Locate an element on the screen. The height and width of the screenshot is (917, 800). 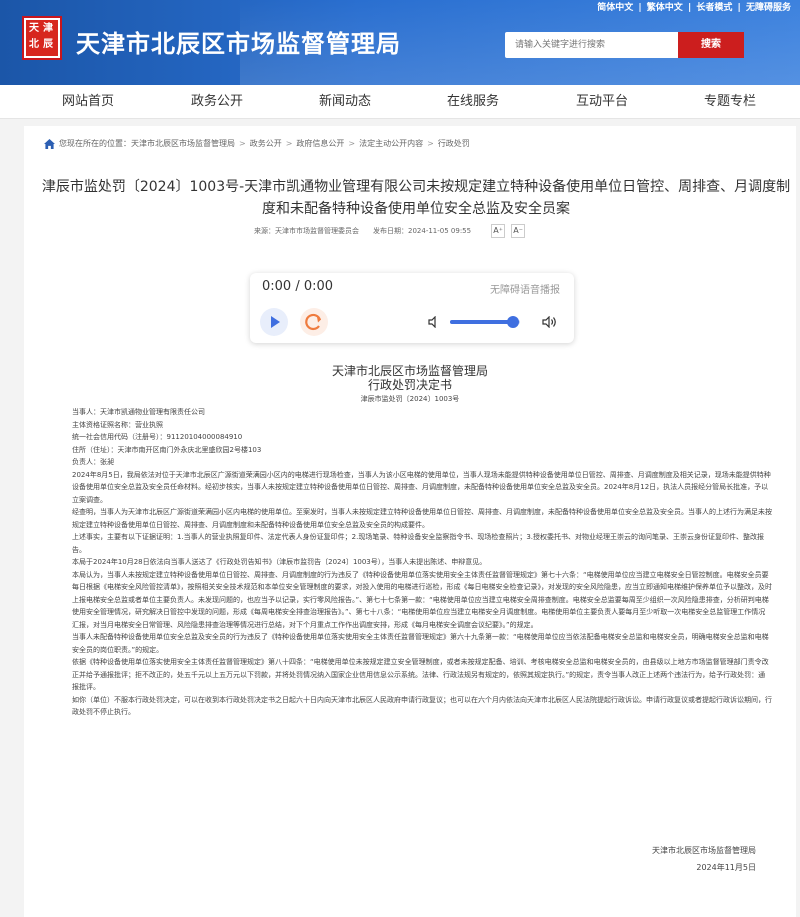
font-increase-button: A⁺ is located at coordinates (498, 231).